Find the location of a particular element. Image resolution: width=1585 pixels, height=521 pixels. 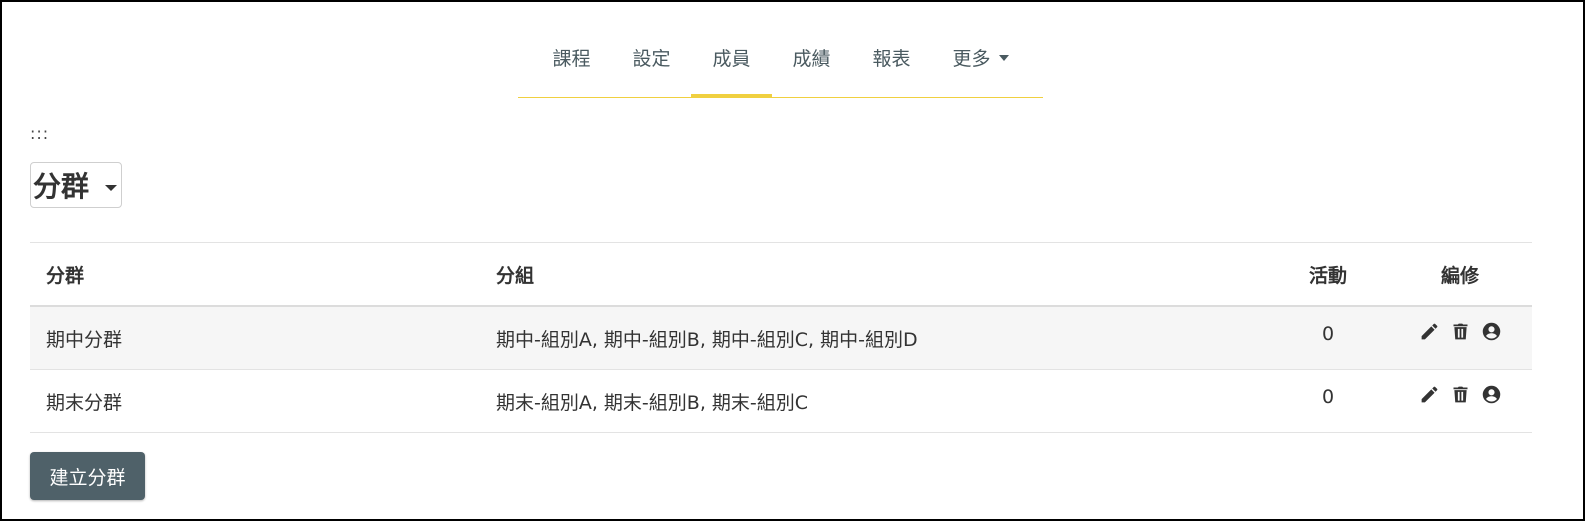

grouping-dropdown: 分群 is located at coordinates (76, 185).